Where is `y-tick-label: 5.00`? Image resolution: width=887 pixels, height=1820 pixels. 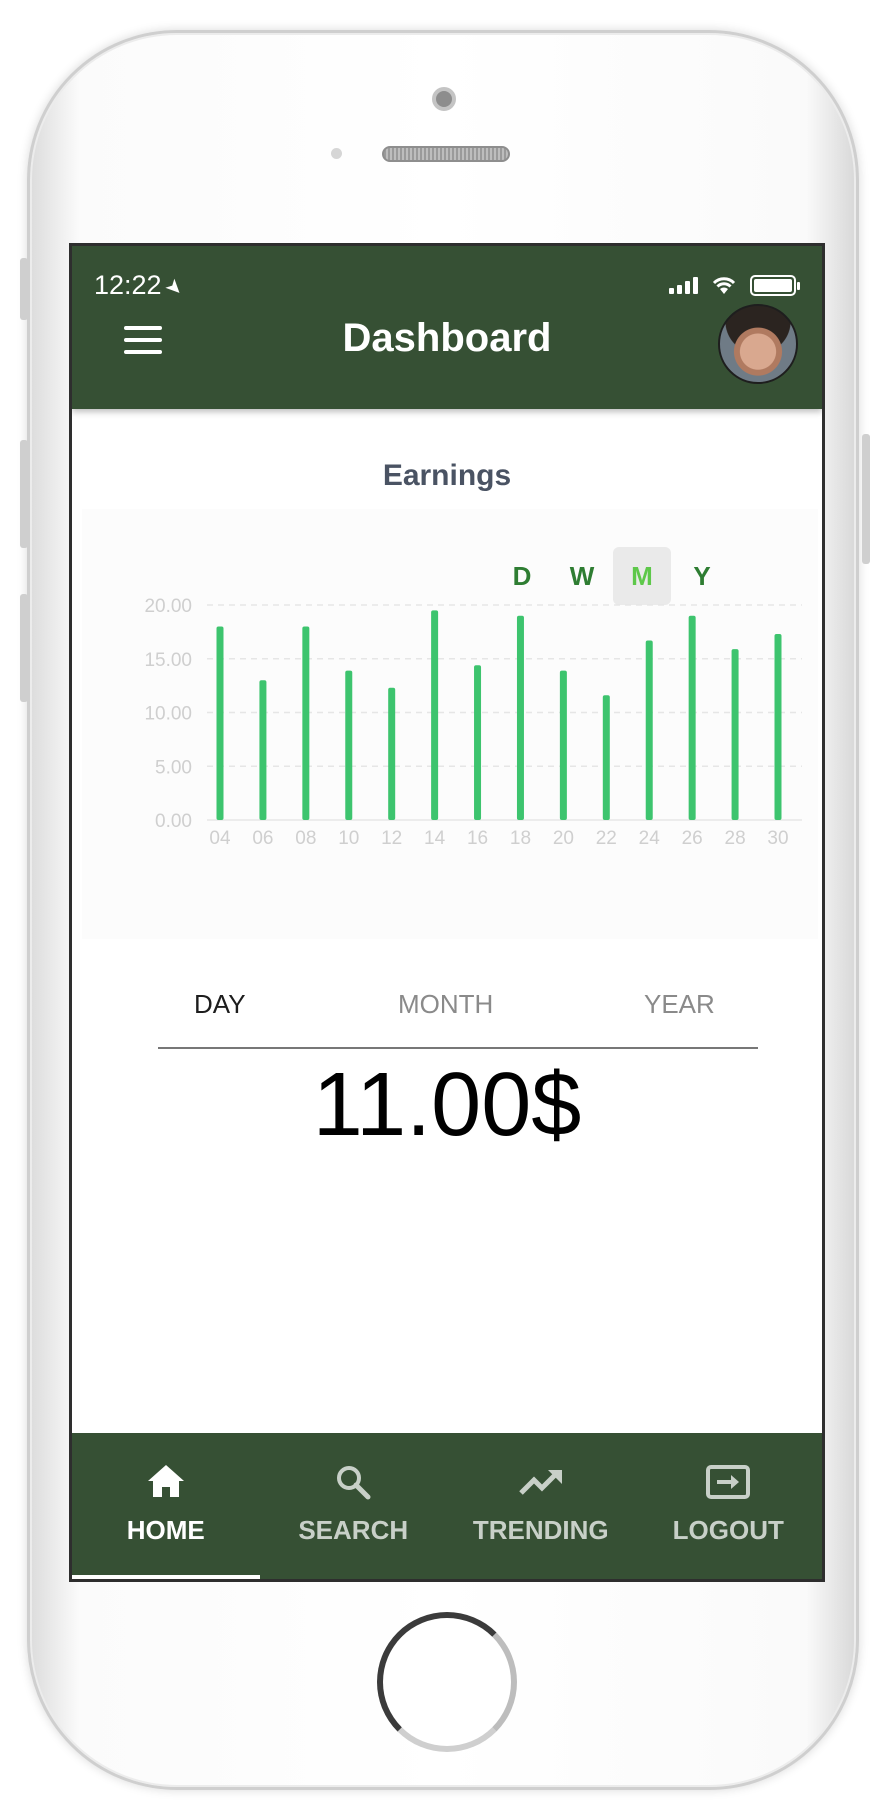
y-tick-label: 5.00 is located at coordinates (173, 767).